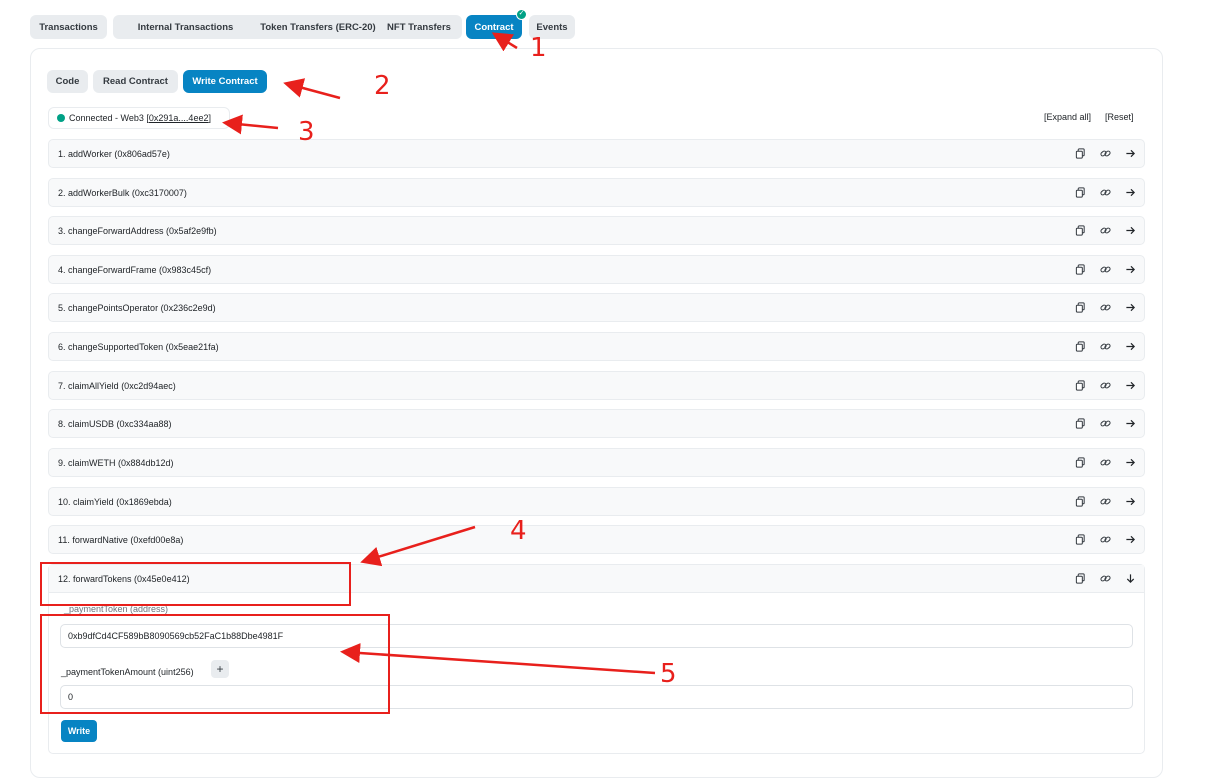  Describe the element at coordinates (116, 462) in the screenshot. I see `function-title: 9. claimWETH (0x884db12d)` at that location.